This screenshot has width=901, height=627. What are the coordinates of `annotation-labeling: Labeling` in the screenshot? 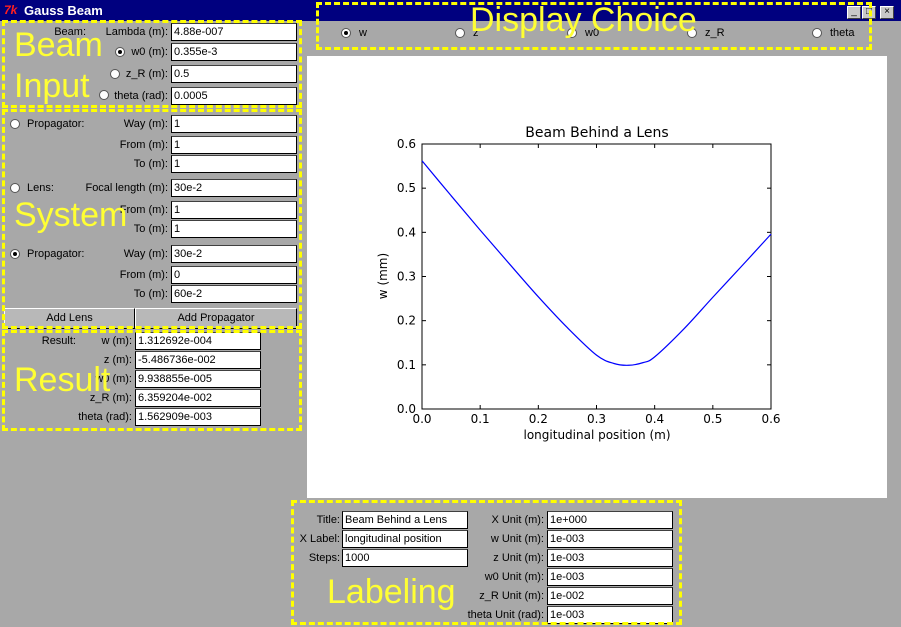 It's located at (391, 592).